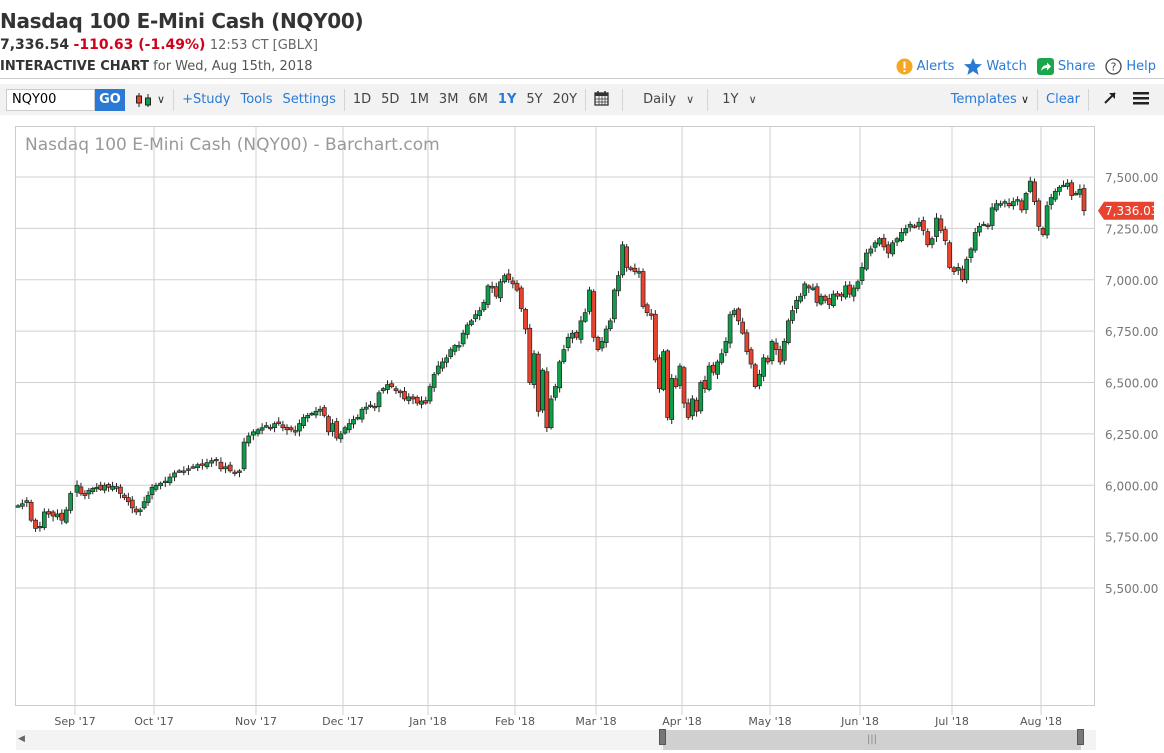  What do you see at coordinates (1041, 721) in the screenshot?
I see `x-tick-label: Aug '18` at bounding box center [1041, 721].